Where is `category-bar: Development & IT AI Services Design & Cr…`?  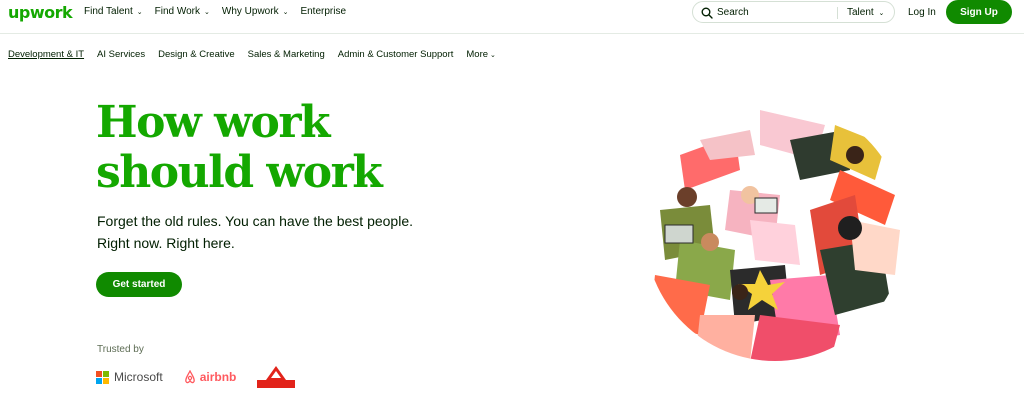
category-bar: Development & IT AI Services Design & Cr… is located at coordinates (252, 54).